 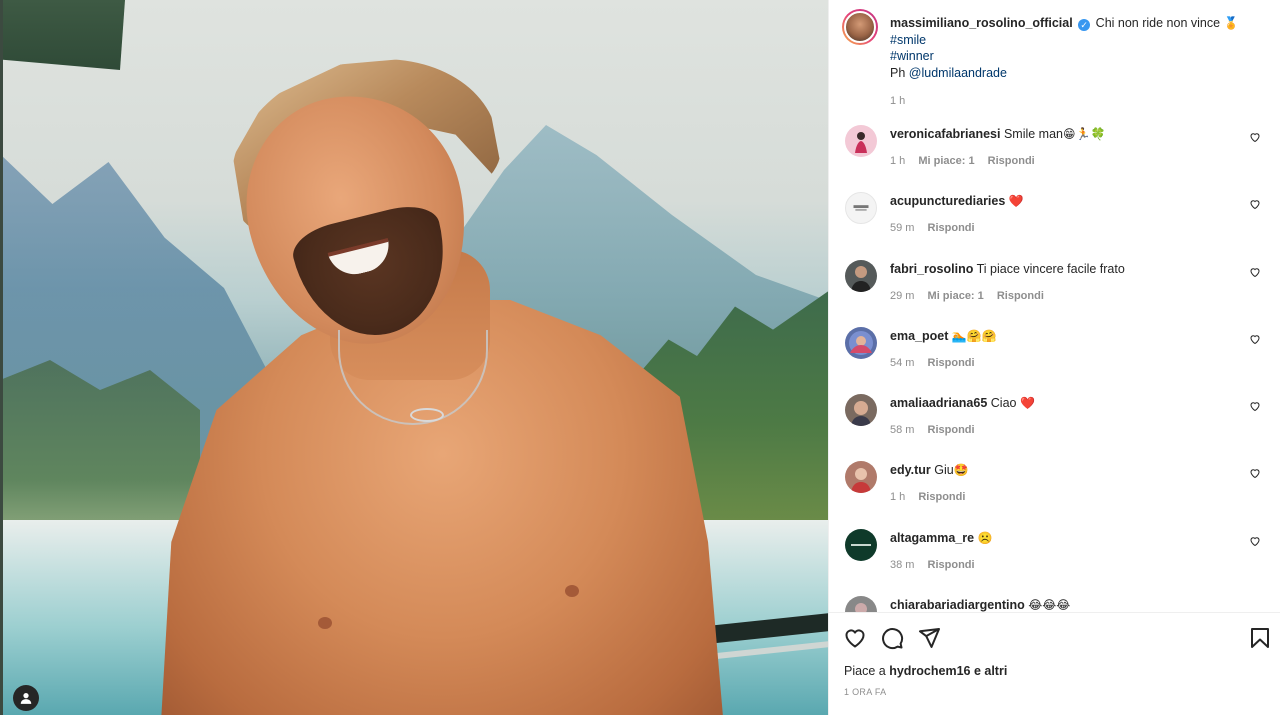 What do you see at coordinates (1003, 403) in the screenshot?
I see `comment-body: Ciao` at bounding box center [1003, 403].